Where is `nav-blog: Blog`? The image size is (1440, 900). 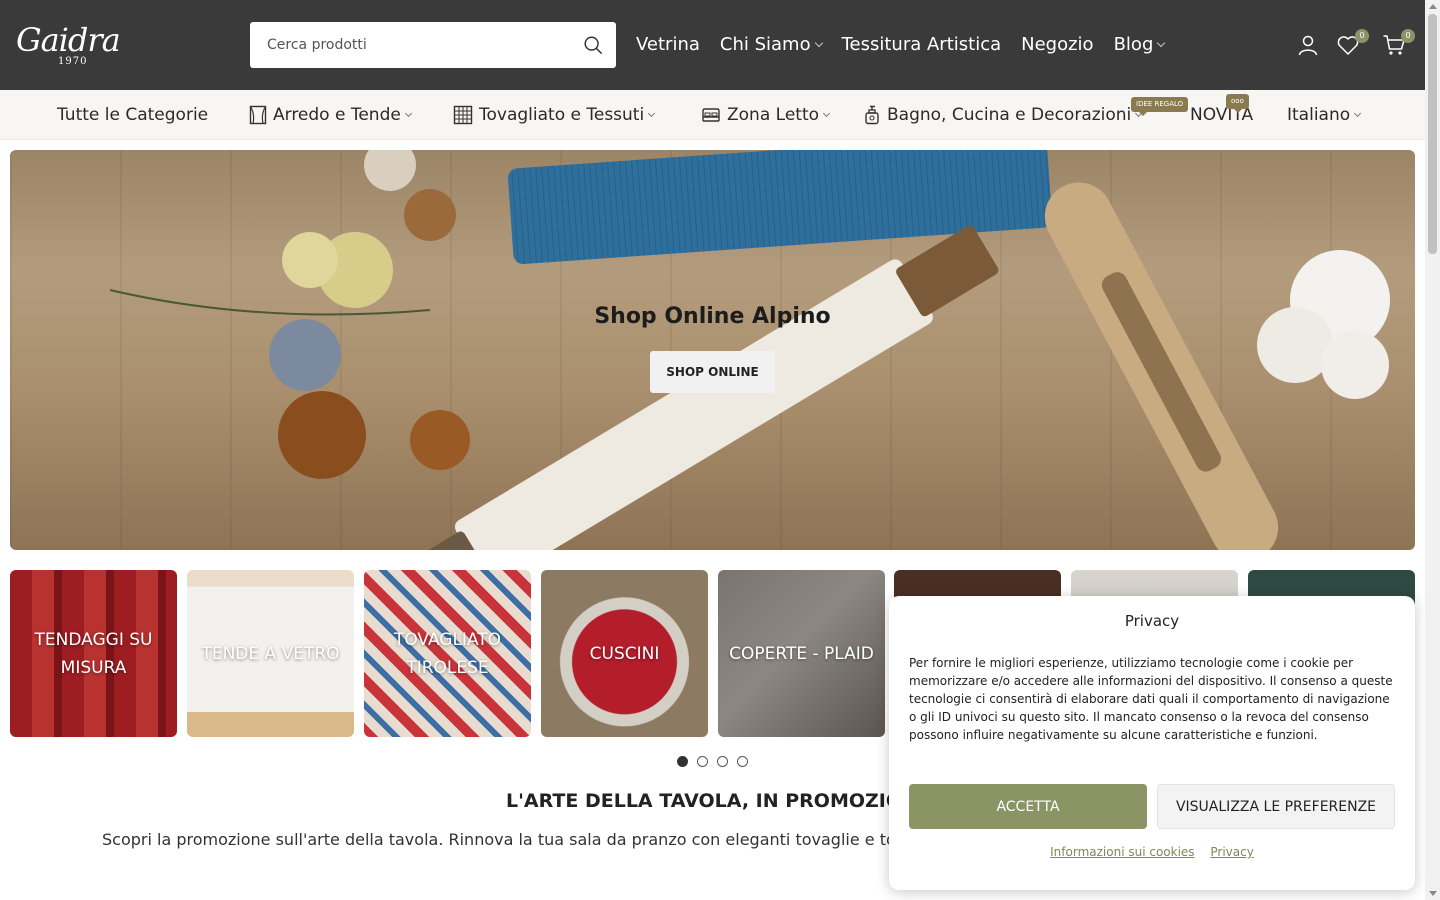
nav-blog: Blog is located at coordinates (1139, 45).